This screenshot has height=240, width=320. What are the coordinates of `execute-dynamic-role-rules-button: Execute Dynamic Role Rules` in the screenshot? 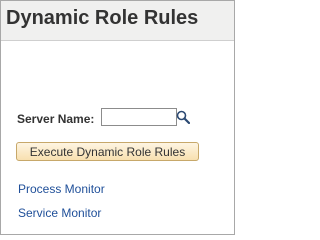 It's located at (107, 151).